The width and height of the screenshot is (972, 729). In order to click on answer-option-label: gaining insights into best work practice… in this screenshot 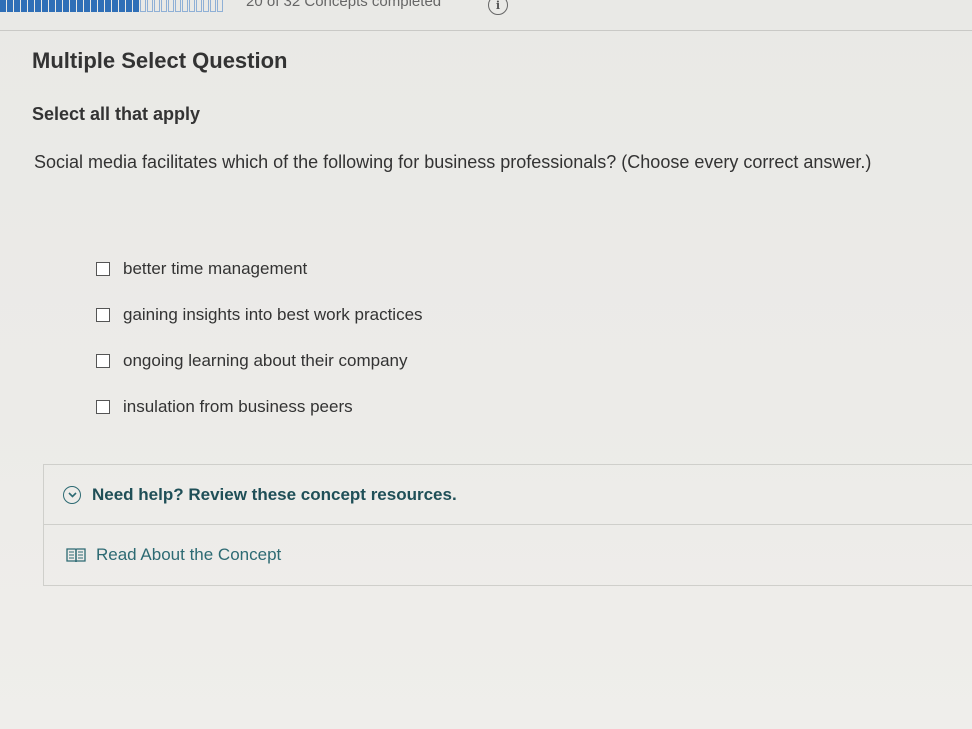, I will do `click(273, 314)`.